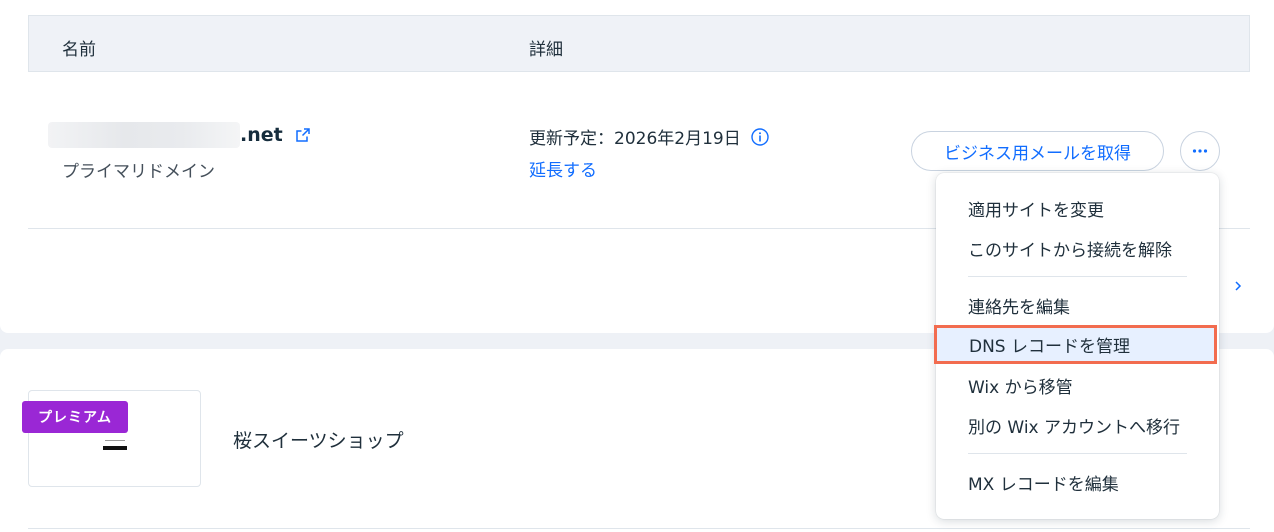 The image size is (1274, 532). Describe the element at coordinates (115, 448) in the screenshot. I see `thumbnail-bar` at that location.